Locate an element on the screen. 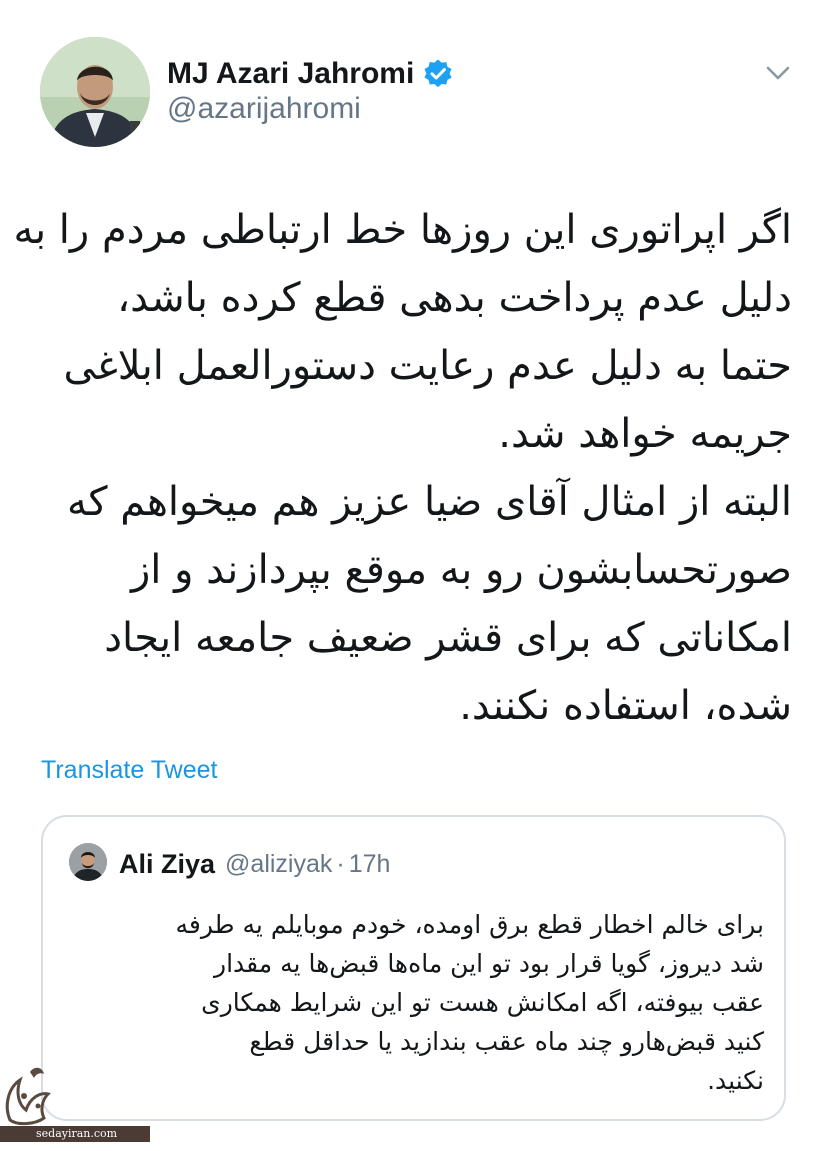 Image resolution: width=828 pixels, height=1151 pixels. translate-tweet-link: Translate Tweet is located at coordinates (129, 770).